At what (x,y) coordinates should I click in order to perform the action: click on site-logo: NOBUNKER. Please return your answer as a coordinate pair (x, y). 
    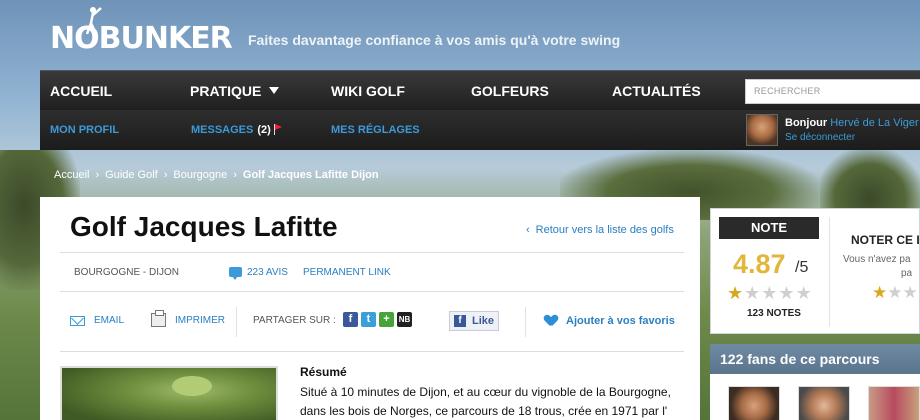
    Looking at the image, I should click on (141, 31).